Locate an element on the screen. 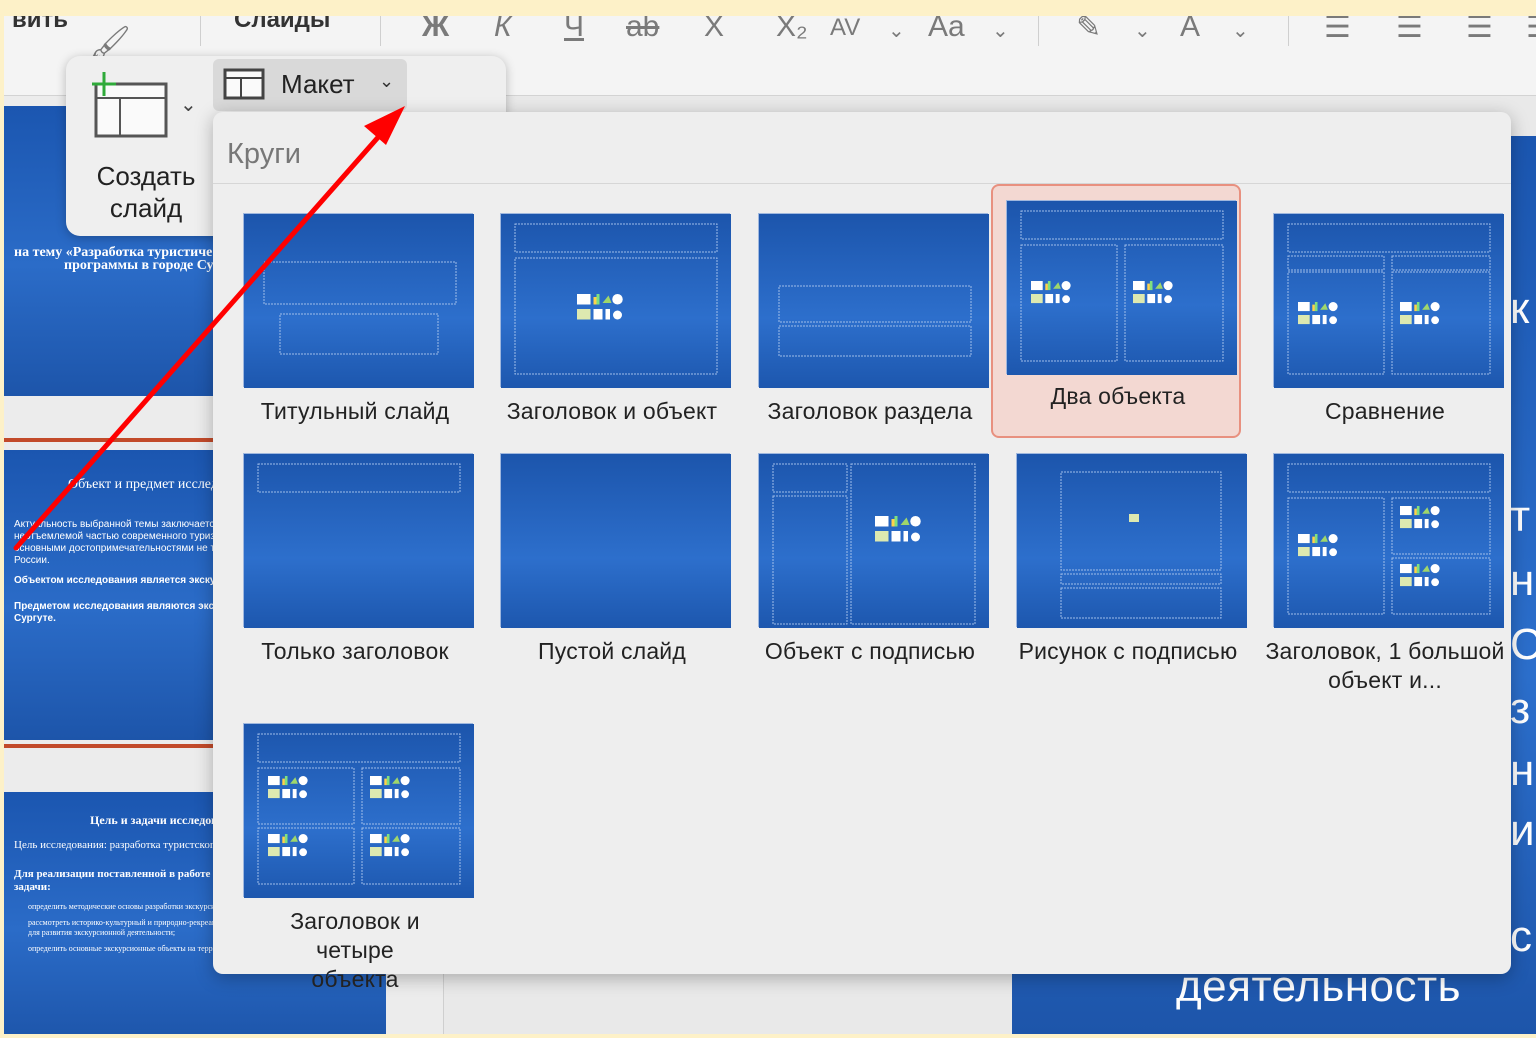  layout-tile-blank: Пустой слайд is located at coordinates (610, 559).